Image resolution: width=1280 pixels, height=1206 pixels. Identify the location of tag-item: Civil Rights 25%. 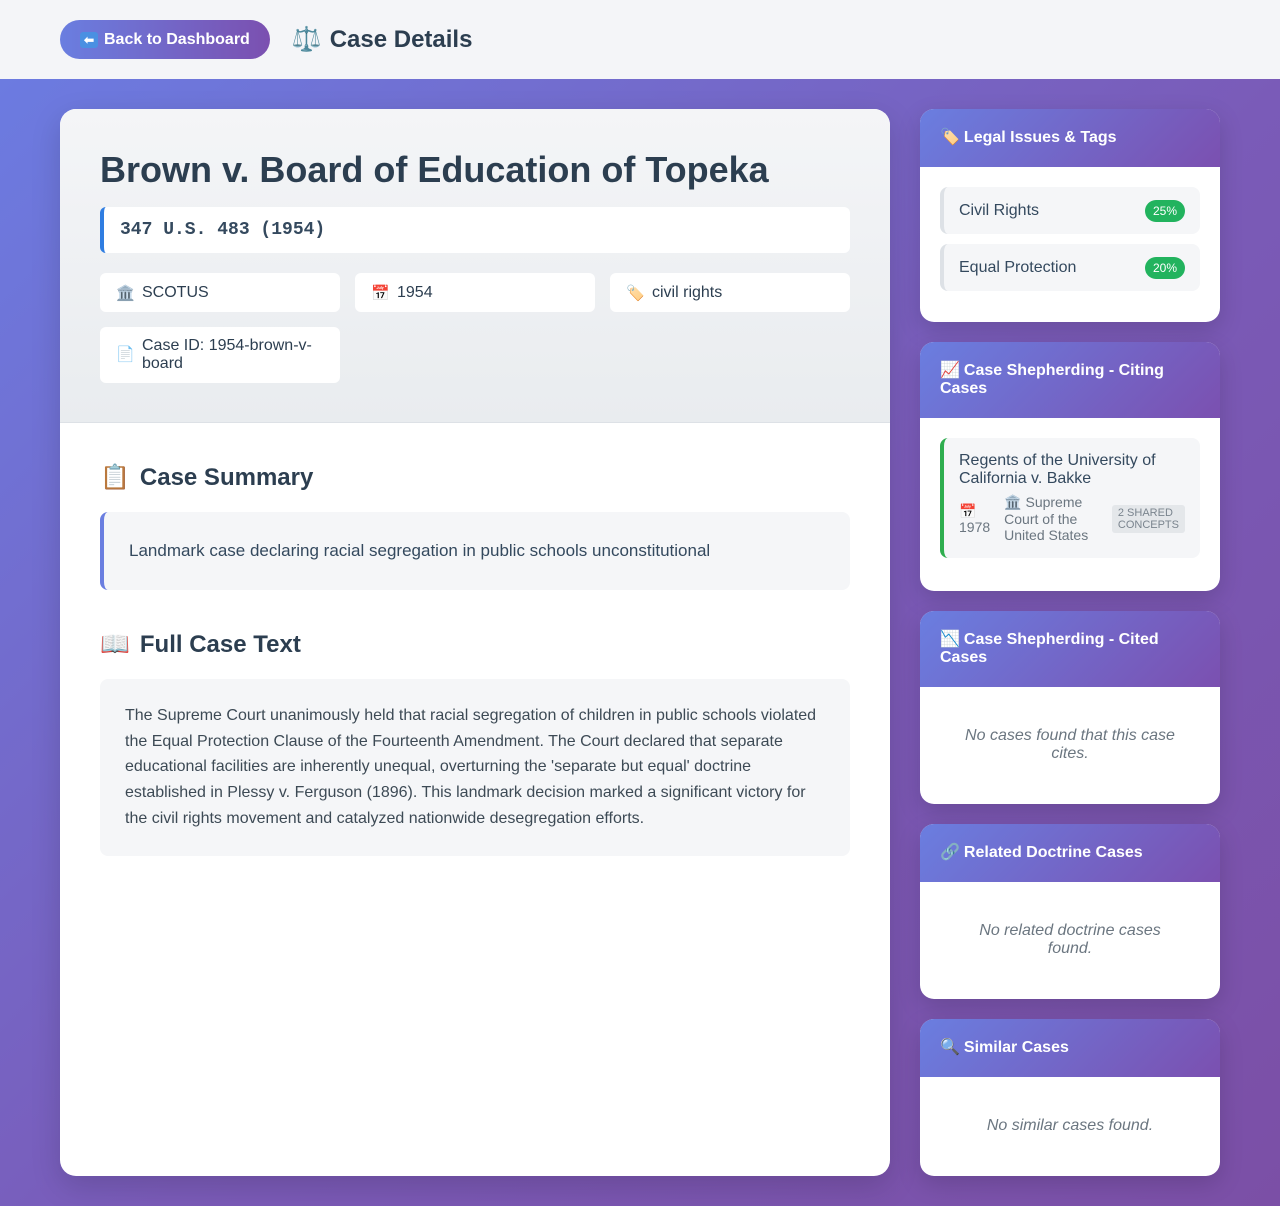
(1070, 210).